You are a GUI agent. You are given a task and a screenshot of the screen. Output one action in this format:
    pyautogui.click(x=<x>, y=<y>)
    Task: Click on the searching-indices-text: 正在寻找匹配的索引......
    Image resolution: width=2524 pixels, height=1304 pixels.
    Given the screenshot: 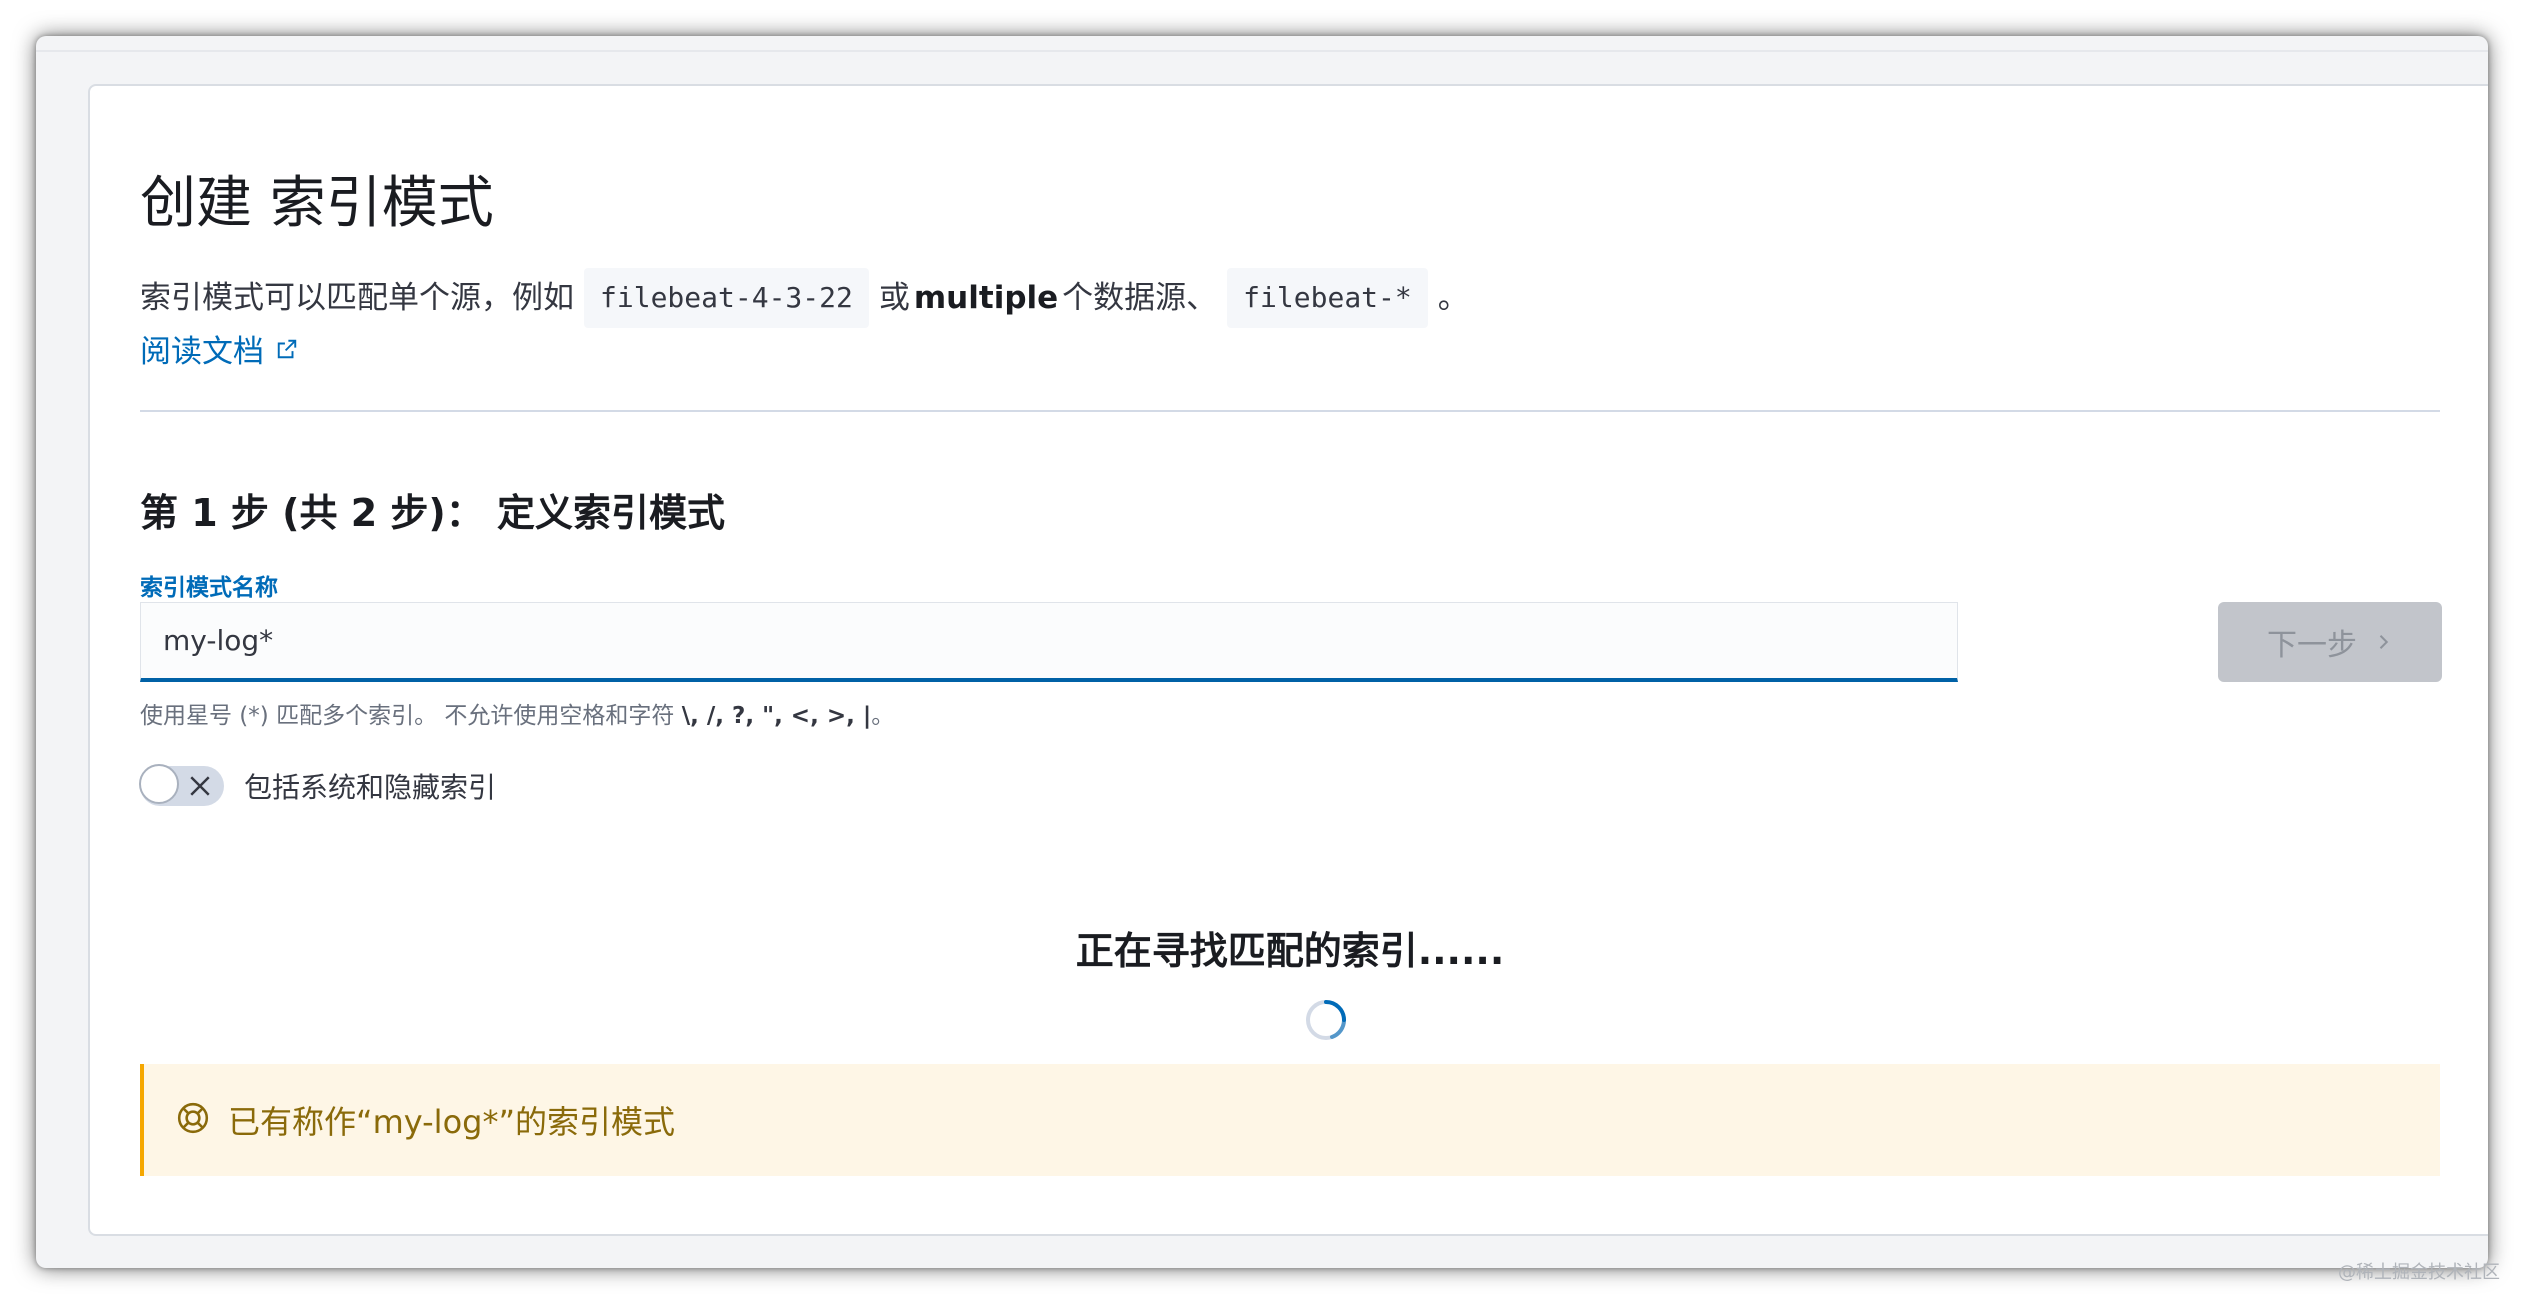 What is the action you would take?
    pyautogui.click(x=1290, y=951)
    